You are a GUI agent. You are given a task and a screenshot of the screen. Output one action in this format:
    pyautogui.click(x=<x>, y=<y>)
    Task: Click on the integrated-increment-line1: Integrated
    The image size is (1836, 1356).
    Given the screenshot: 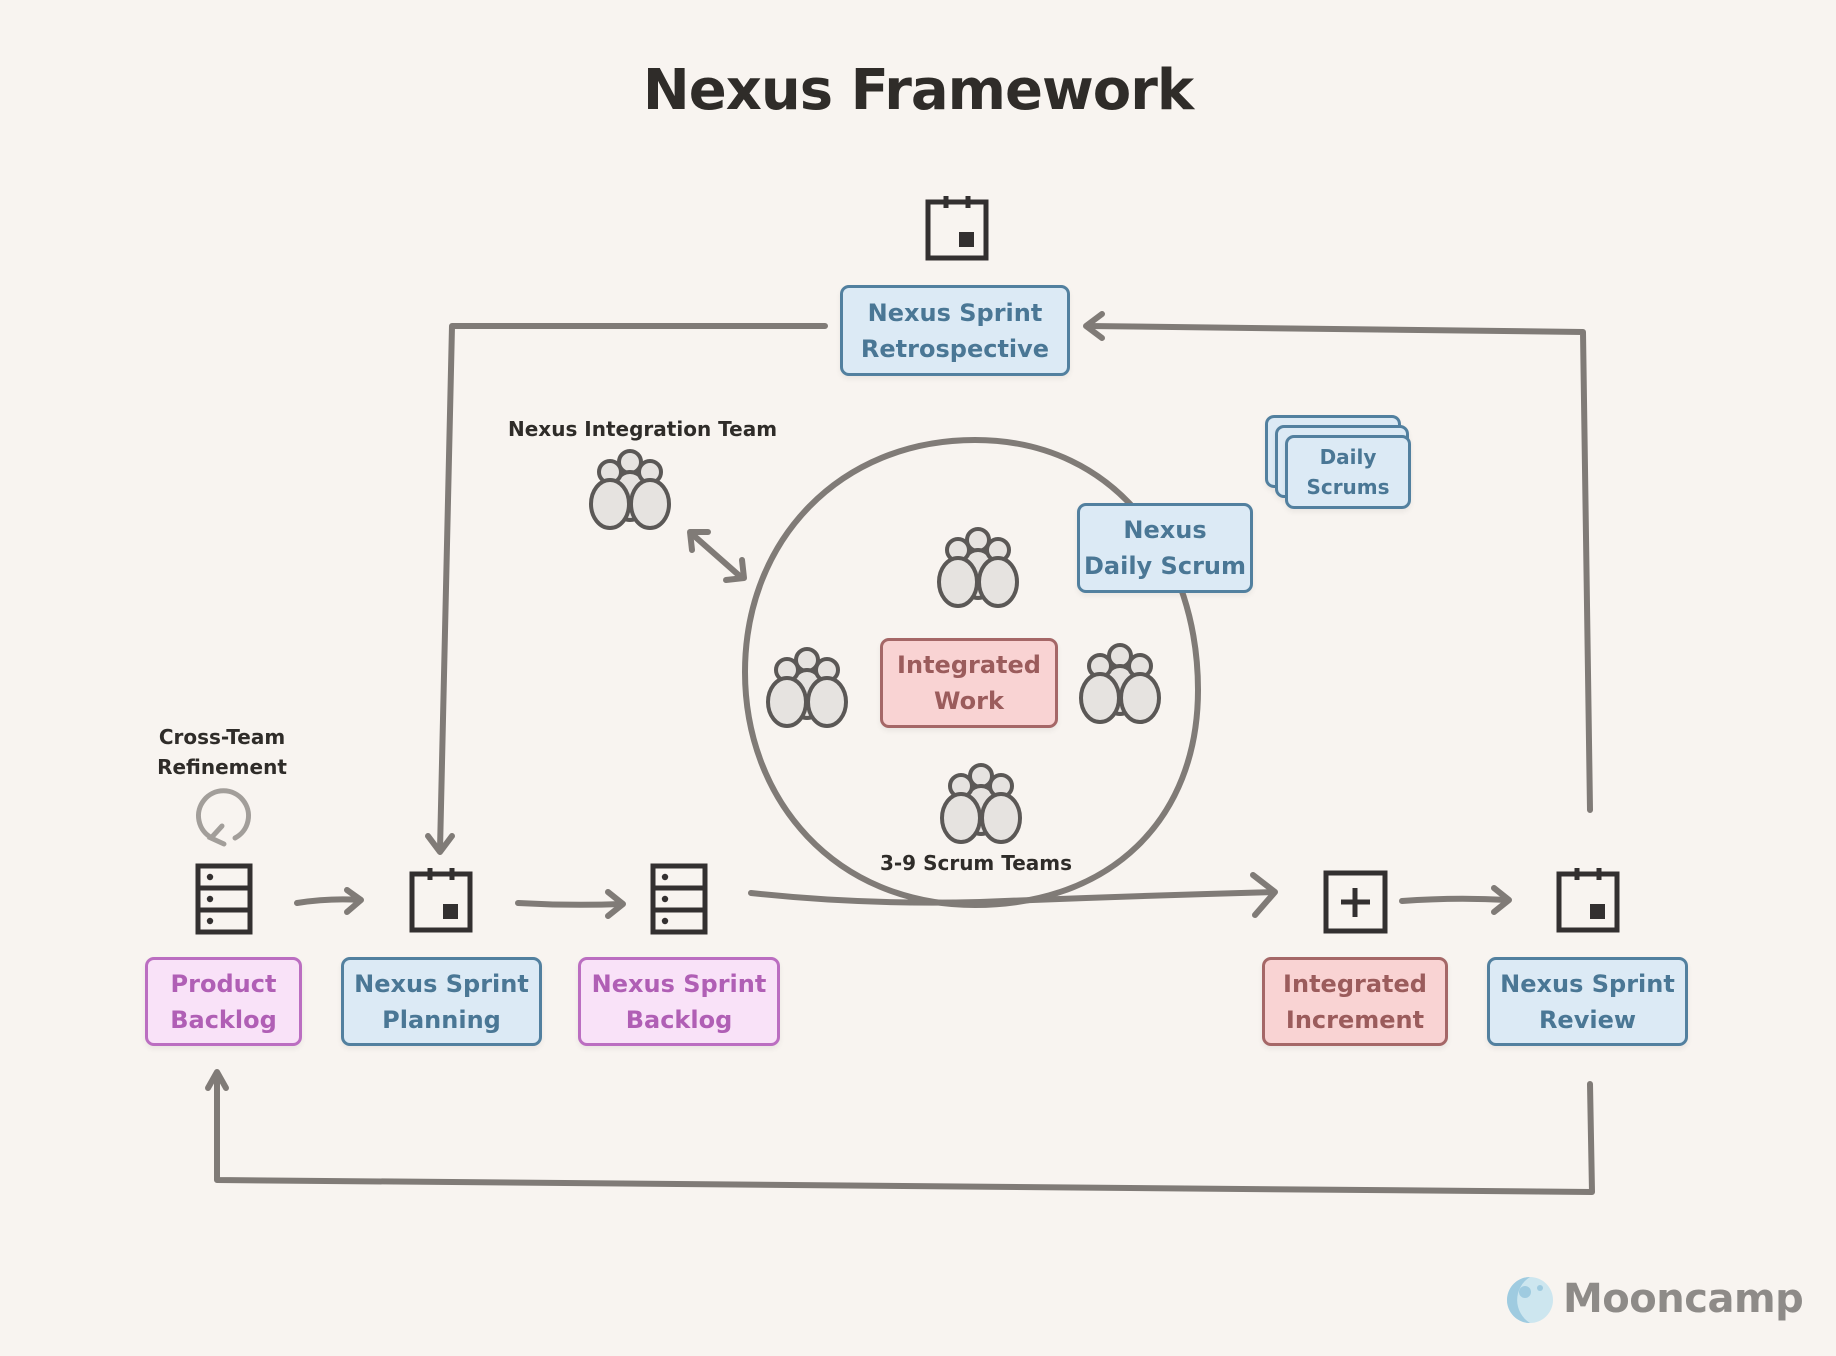 What is the action you would take?
    pyautogui.click(x=1355, y=983)
    